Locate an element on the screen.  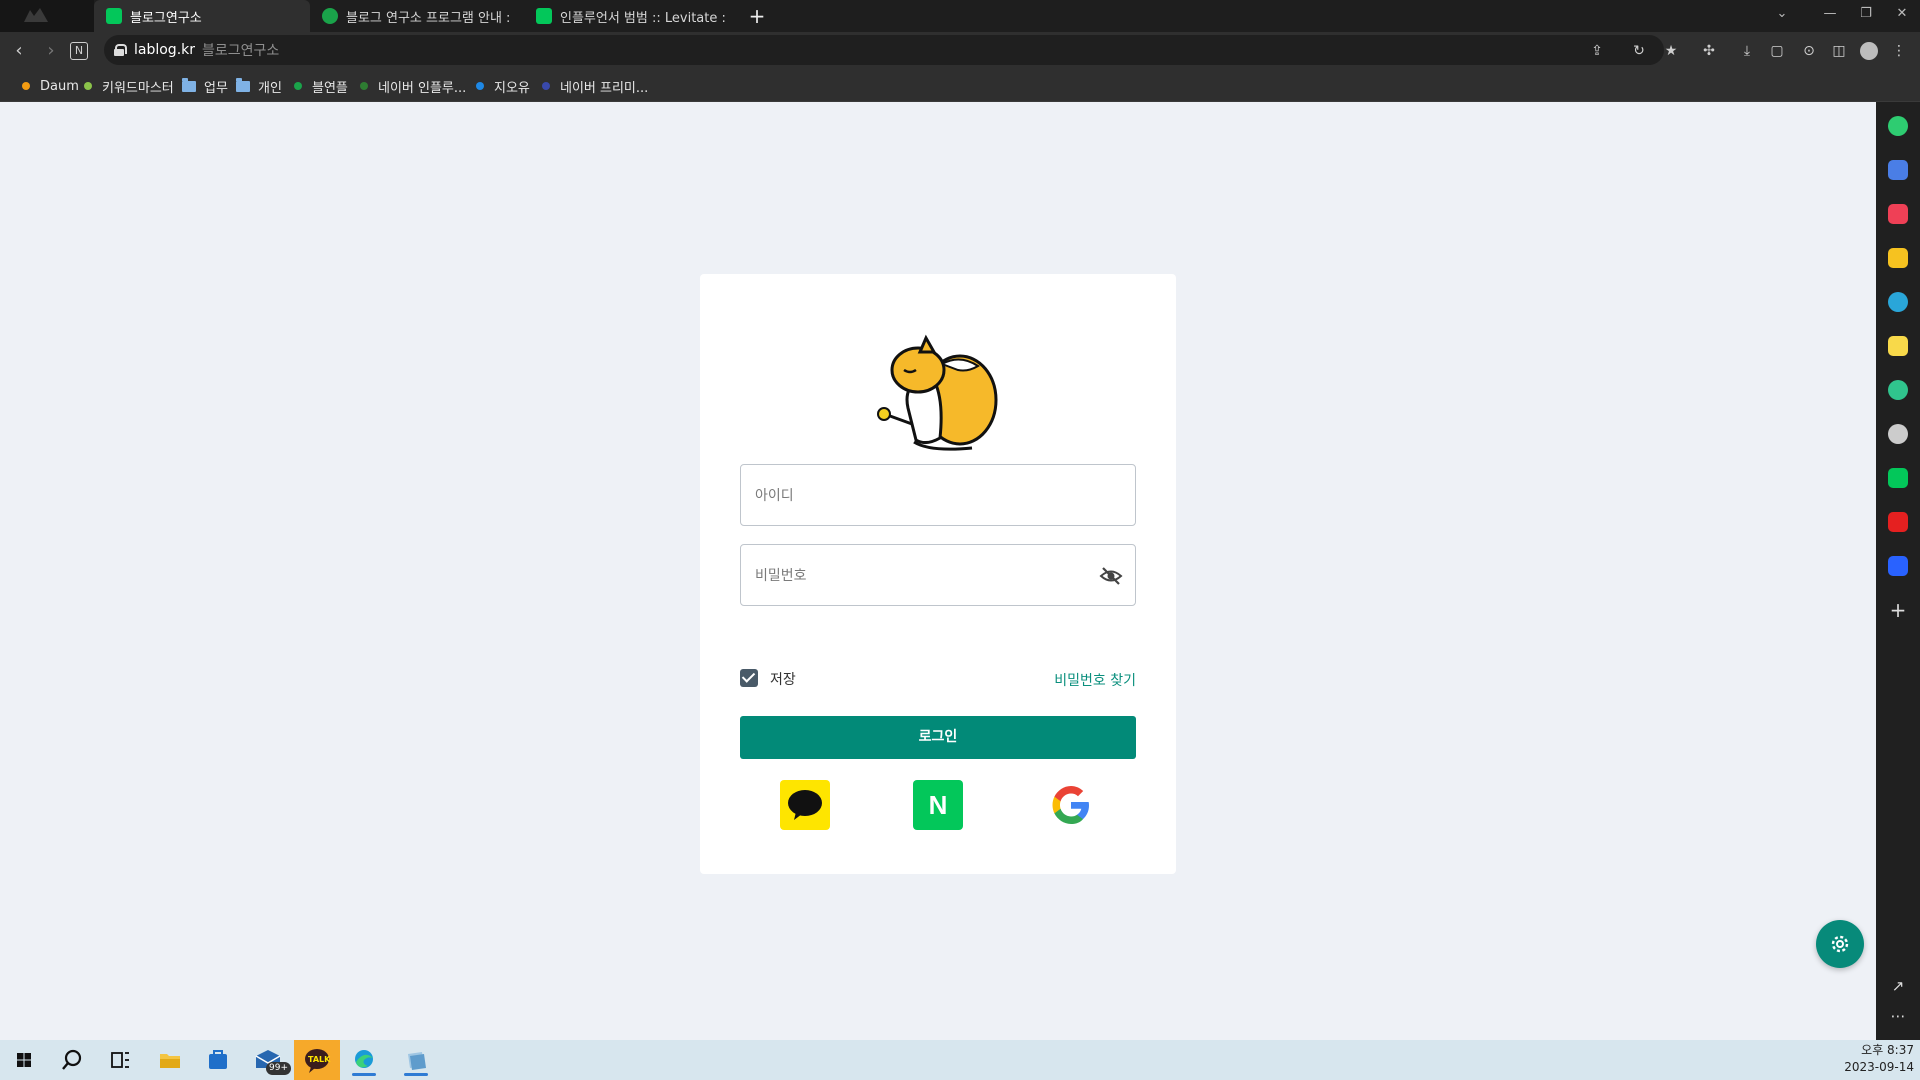
password-placeholder: 비밀번호 is located at coordinates (781, 576).